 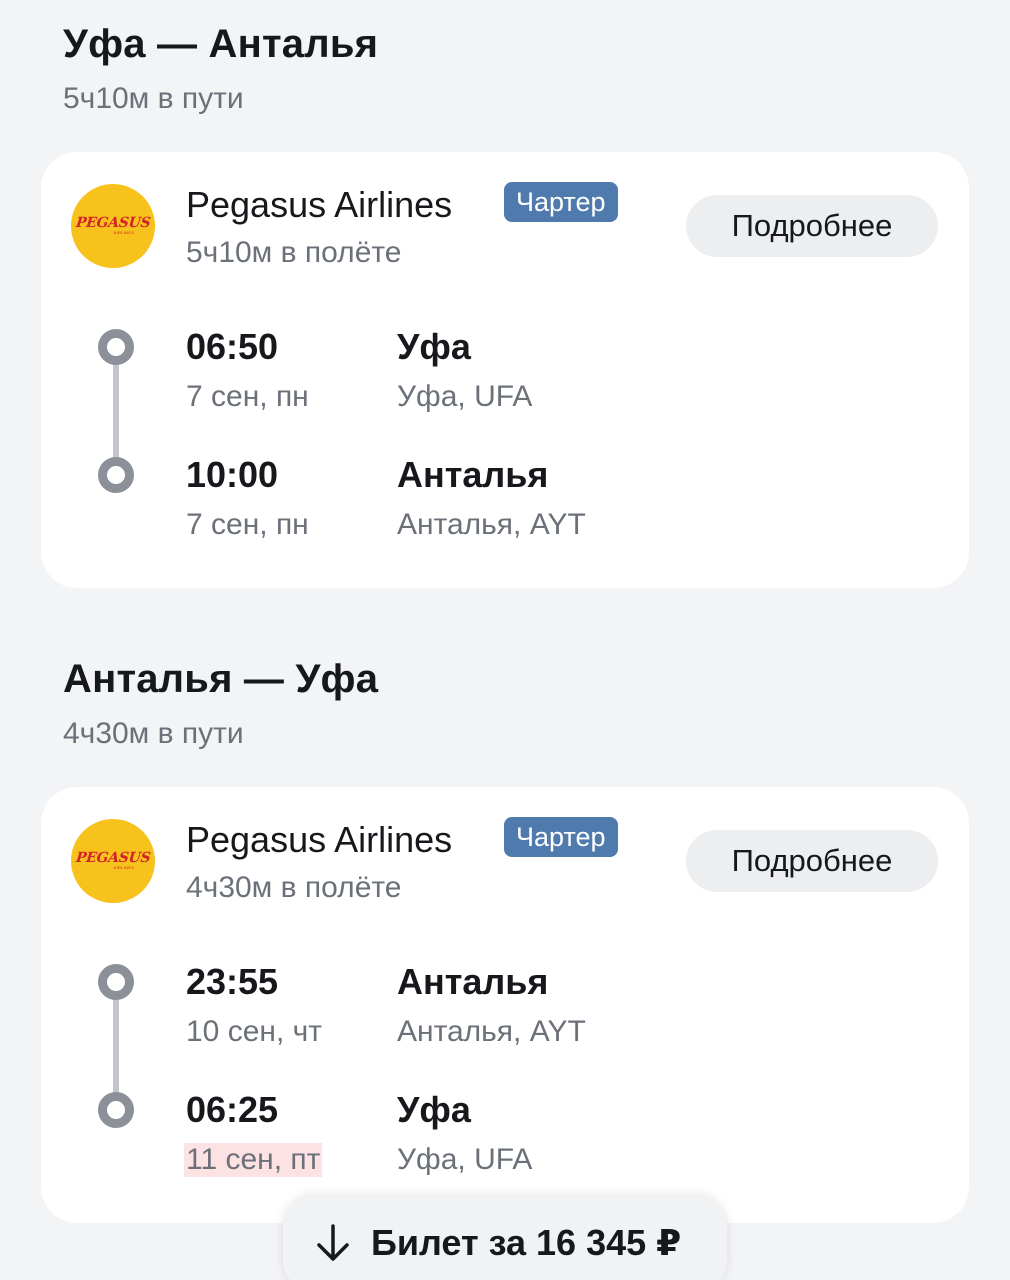 I want to click on flight-duration: 4ч30м в полёте, so click(x=294, y=887).